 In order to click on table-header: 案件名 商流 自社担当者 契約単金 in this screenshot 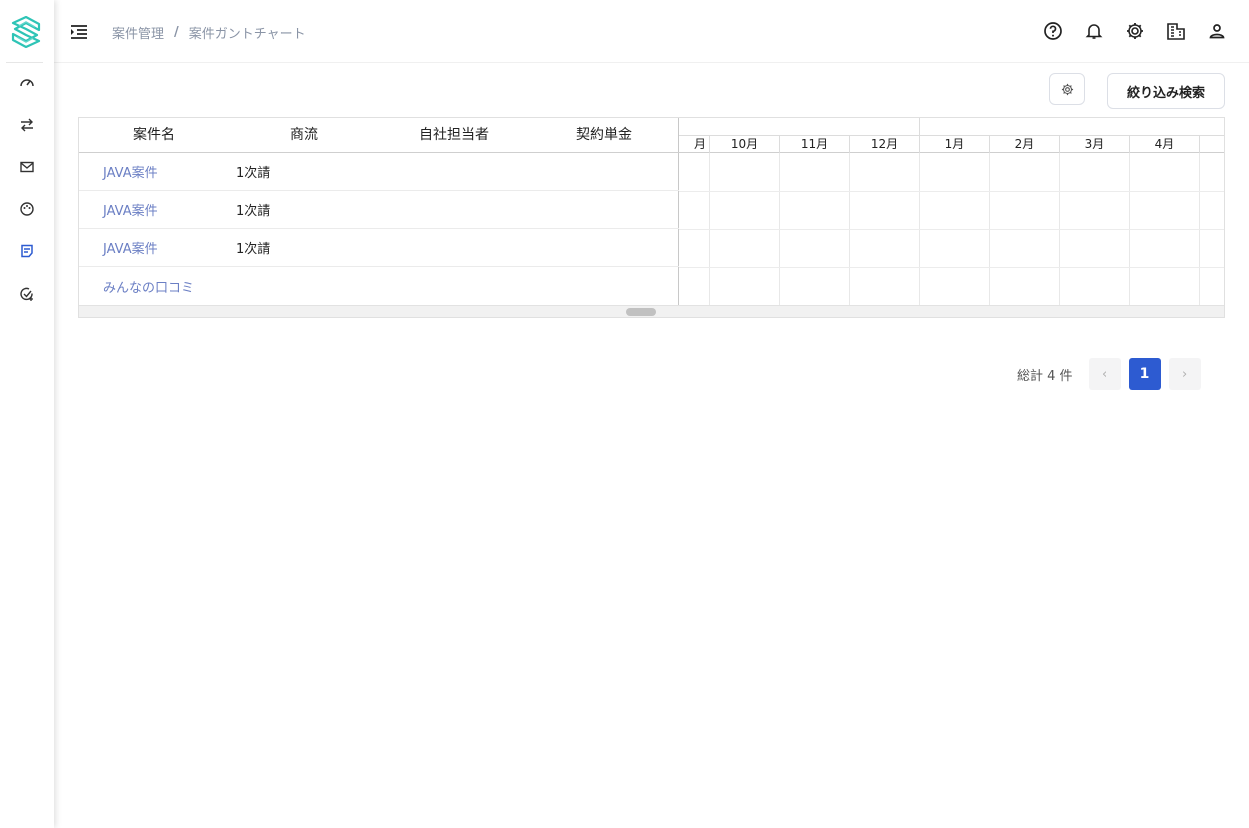, I will do `click(379, 135)`.